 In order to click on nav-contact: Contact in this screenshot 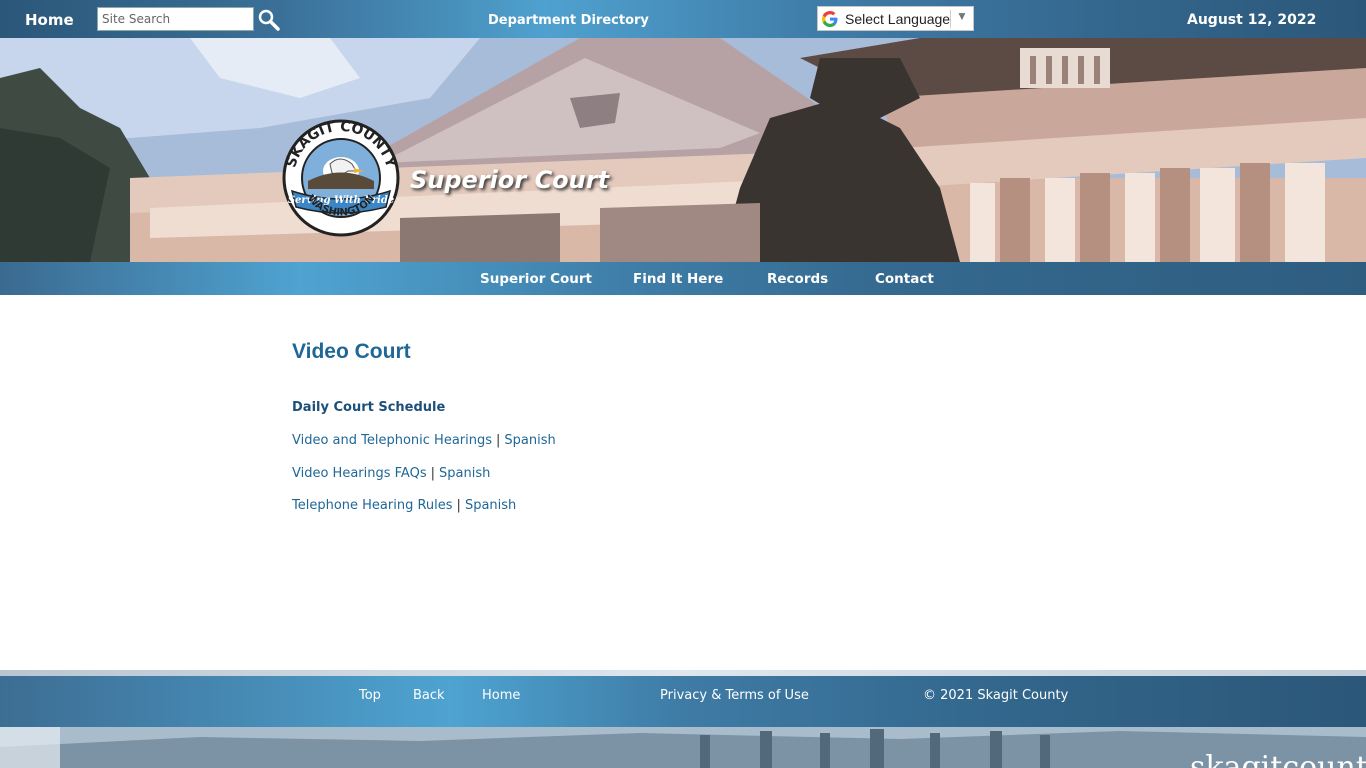, I will do `click(904, 279)`.